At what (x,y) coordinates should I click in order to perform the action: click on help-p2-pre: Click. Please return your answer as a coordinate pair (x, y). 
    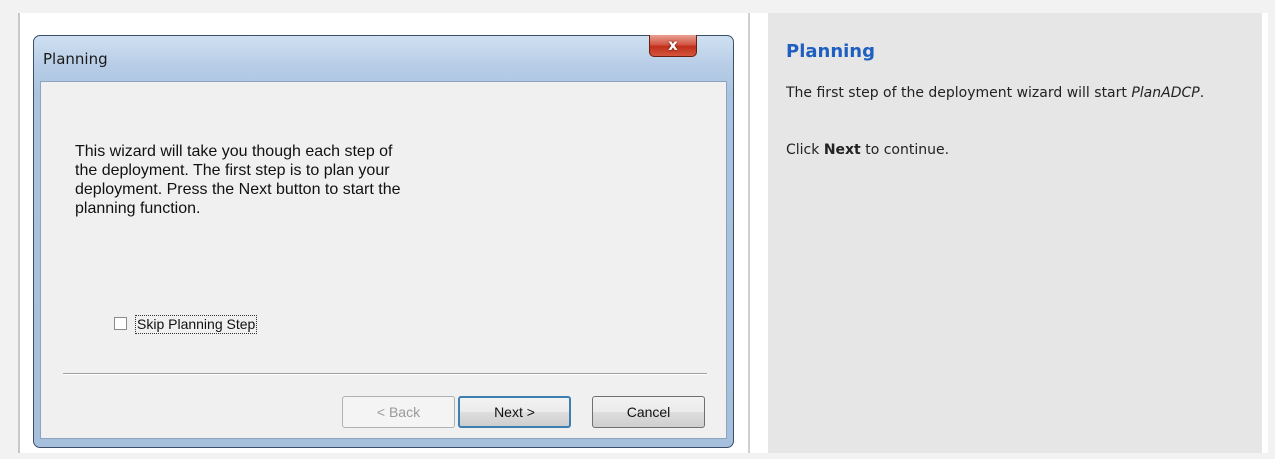
    Looking at the image, I should click on (805, 150).